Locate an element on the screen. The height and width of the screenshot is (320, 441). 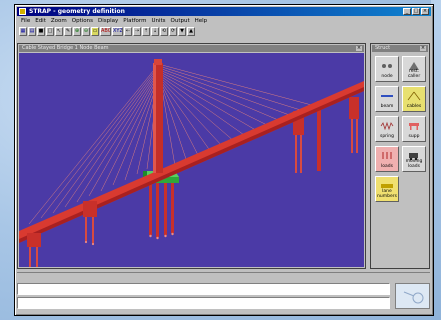
palette-cables-label: cables is located at coordinates (414, 106).